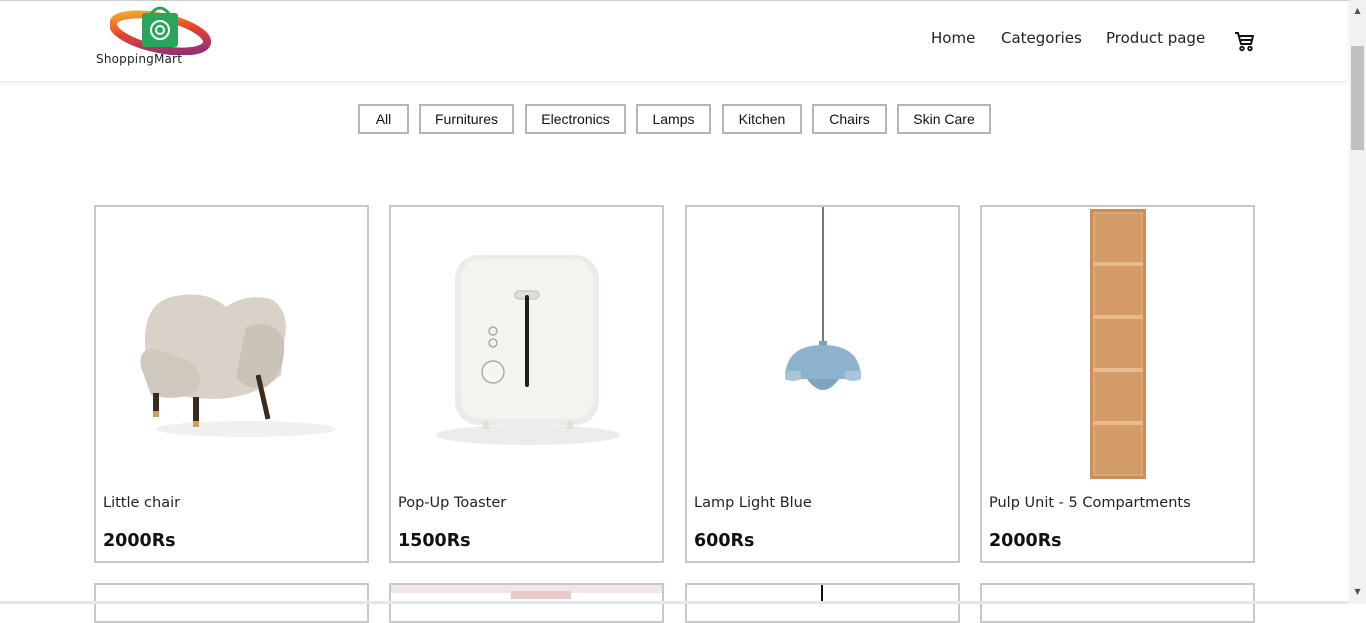 The height and width of the screenshot is (623, 1366). What do you see at coordinates (762, 119) in the screenshot?
I see `filter-kitchen-button: Kitchen` at bounding box center [762, 119].